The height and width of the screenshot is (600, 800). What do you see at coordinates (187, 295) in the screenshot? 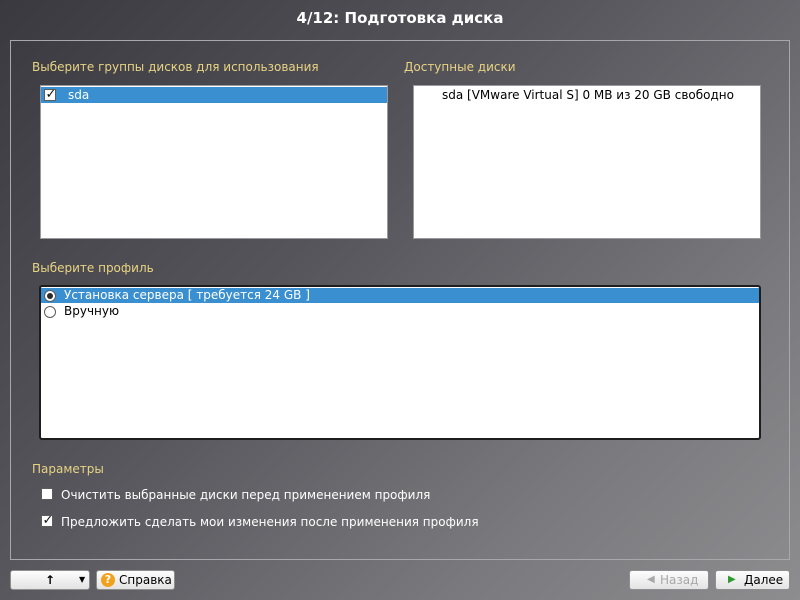
I see `profile-option-label: Установка сервера [ требуется 24 GB ]` at bounding box center [187, 295].